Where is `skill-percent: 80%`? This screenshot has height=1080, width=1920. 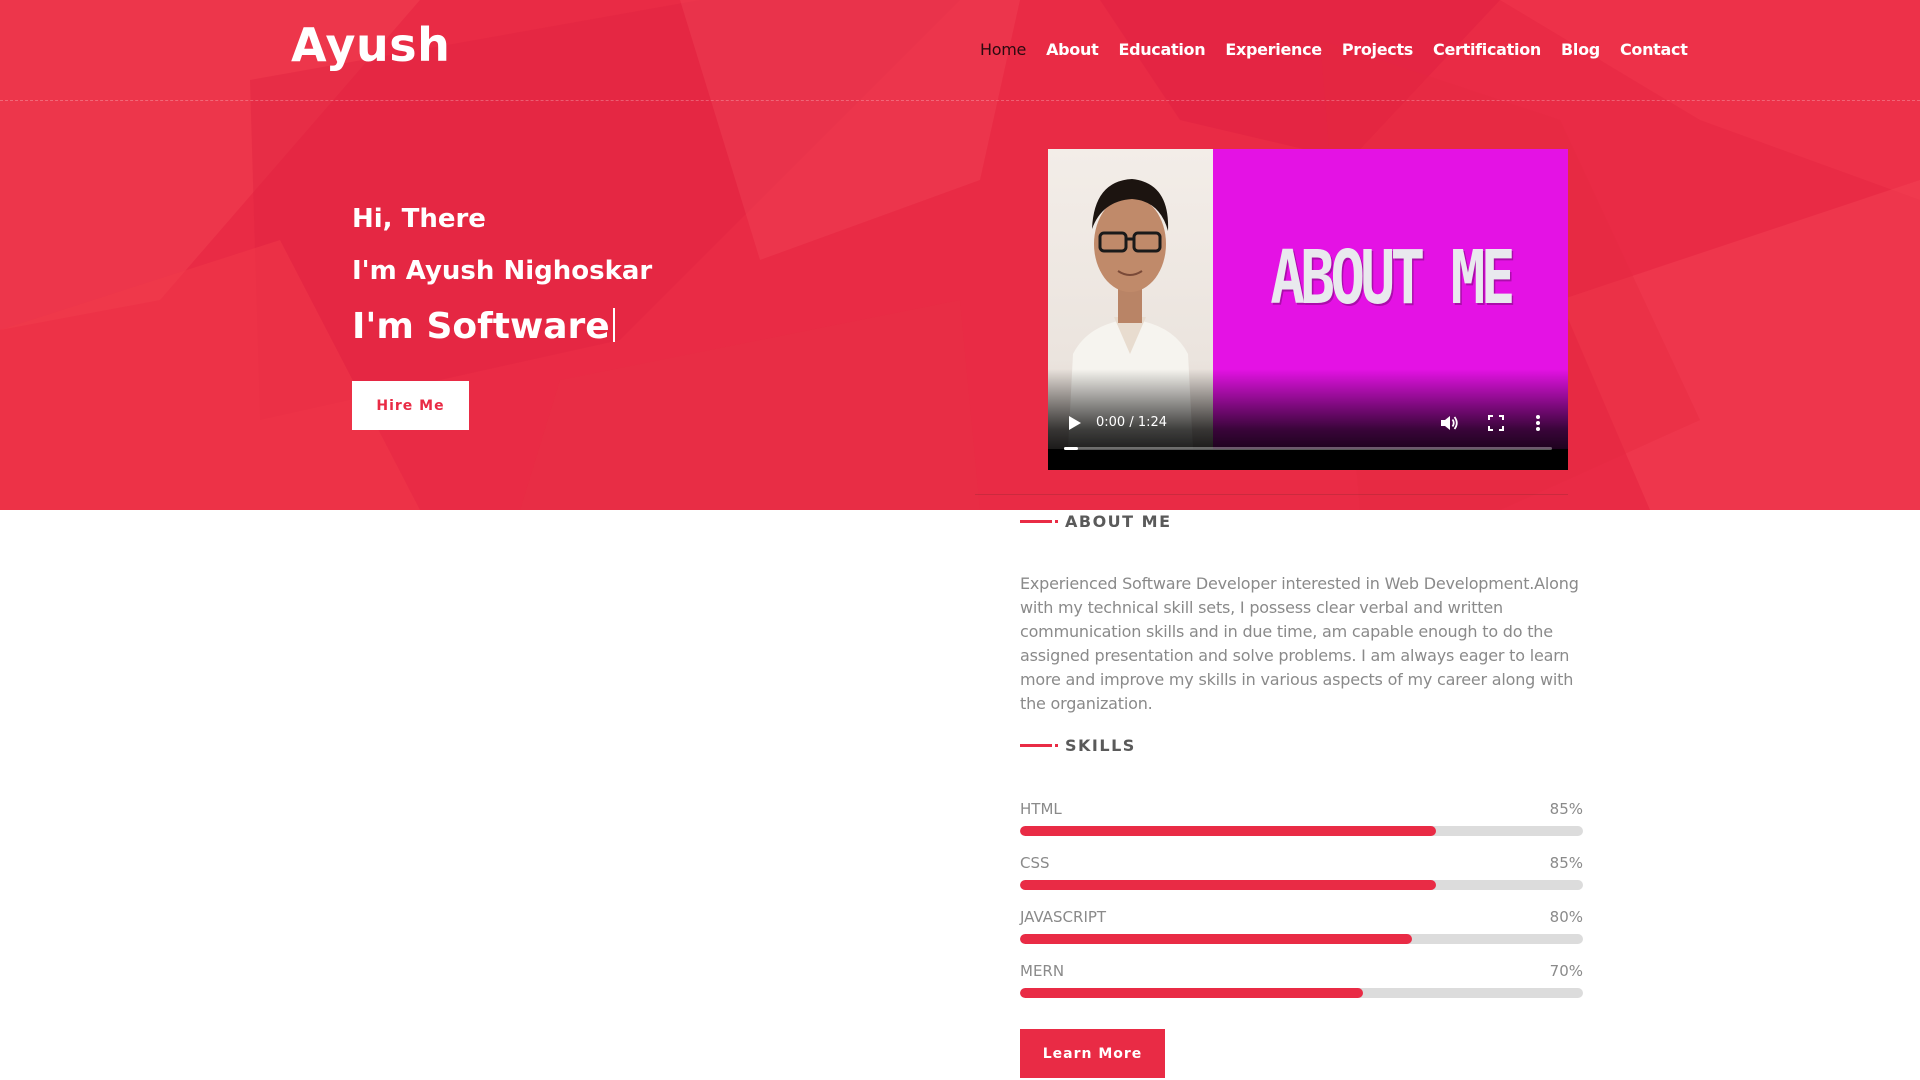
skill-percent: 80% is located at coordinates (1566, 917).